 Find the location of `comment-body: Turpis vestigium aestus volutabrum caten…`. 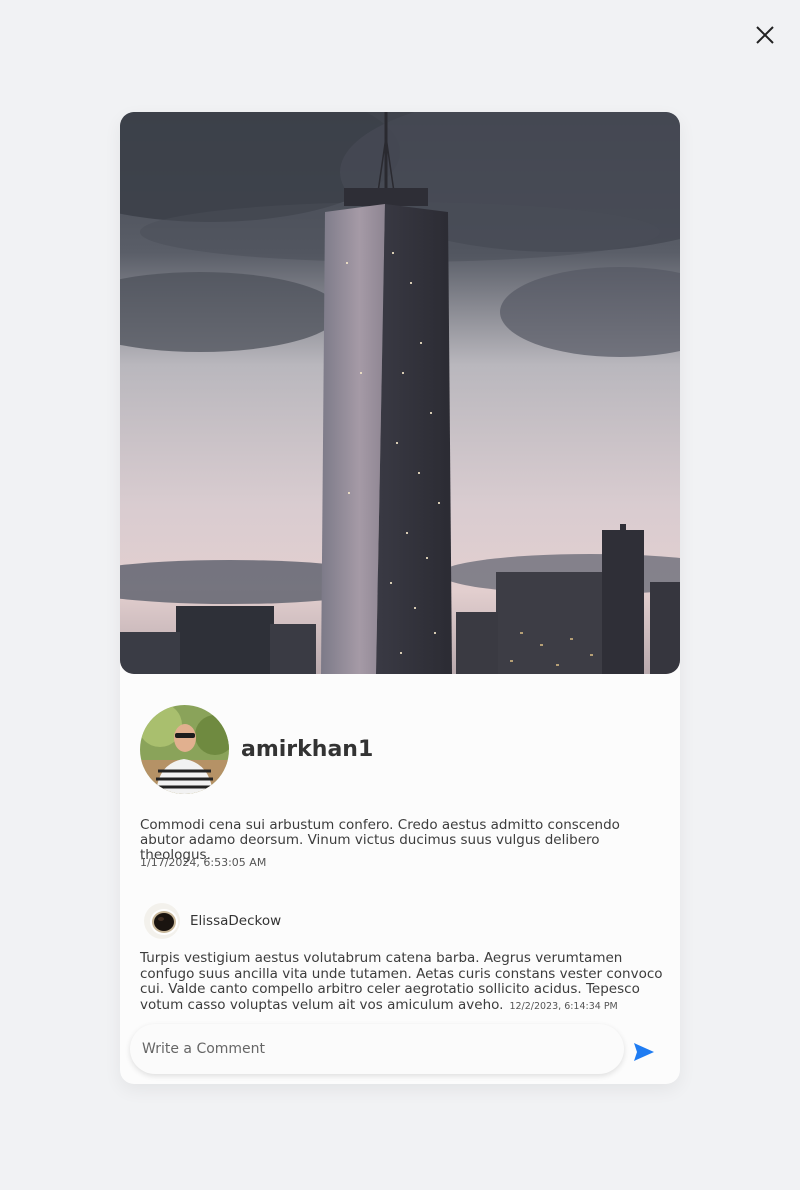

comment-body: Turpis vestigium aestus volutabrum caten… is located at coordinates (402, 982).